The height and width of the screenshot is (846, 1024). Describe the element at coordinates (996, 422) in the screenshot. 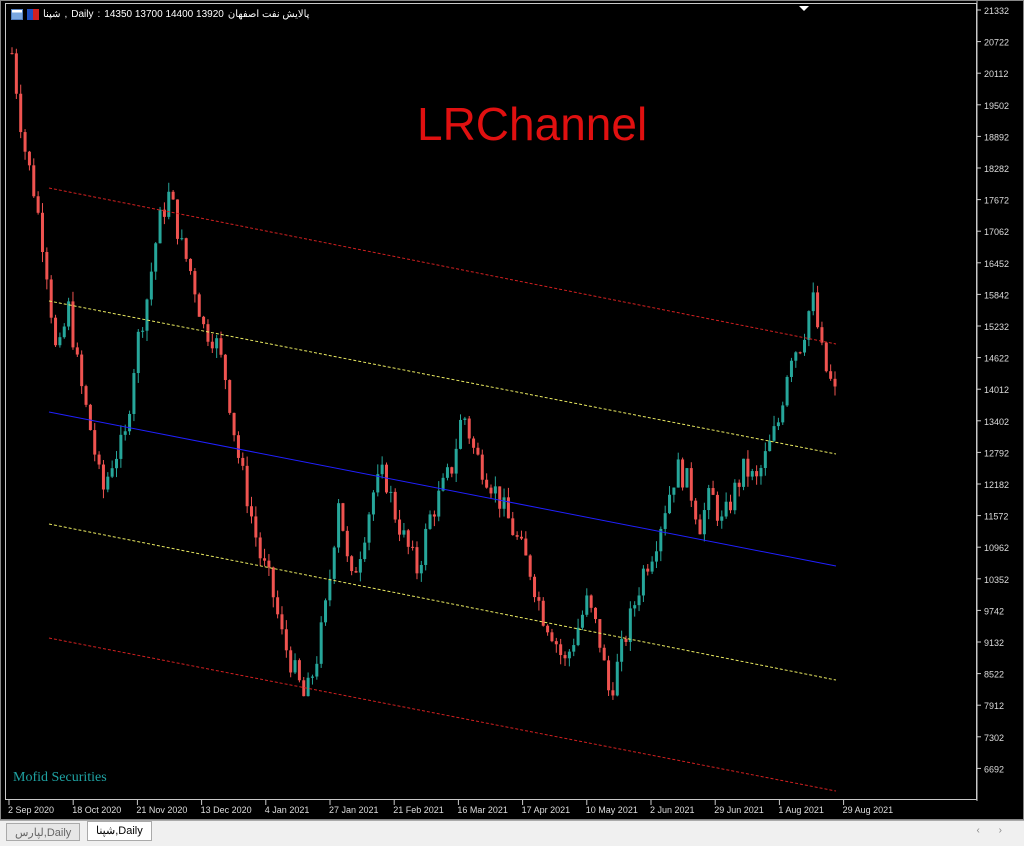

I see `price-tick-label: 13402` at that location.